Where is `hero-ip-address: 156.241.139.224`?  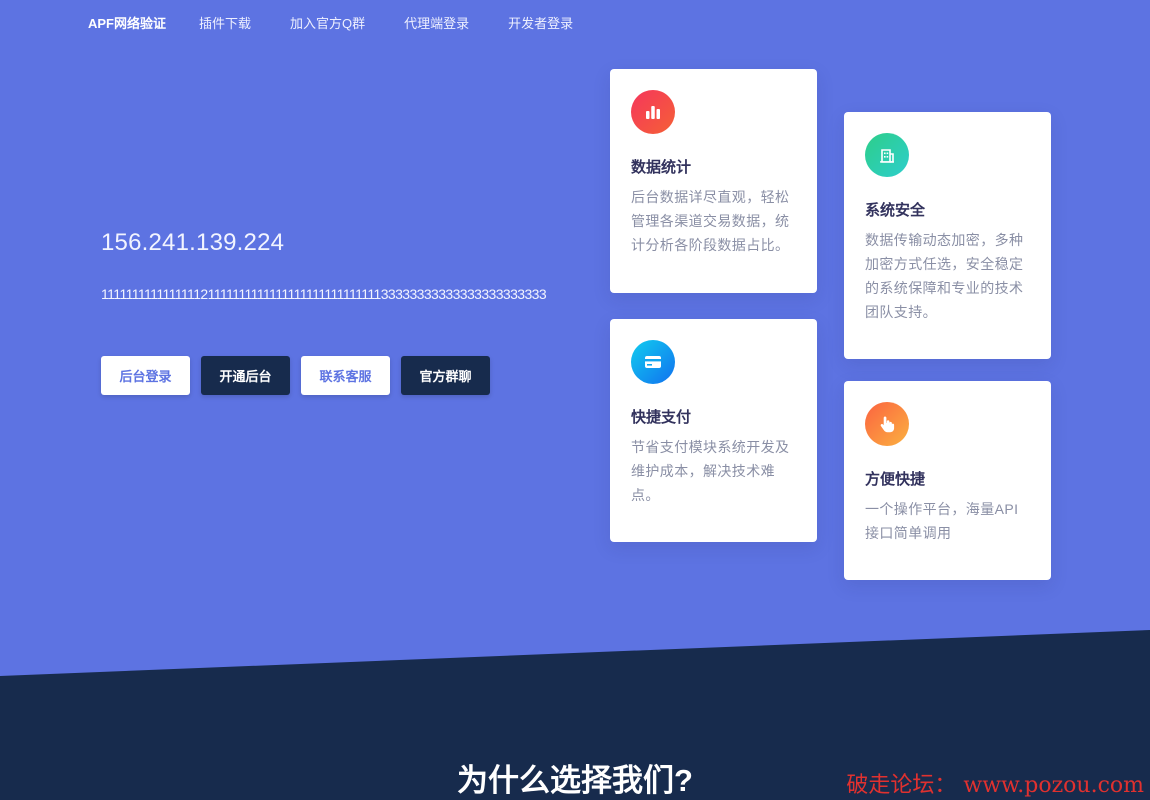
hero-ip-address: 156.241.139.224 is located at coordinates (193, 242).